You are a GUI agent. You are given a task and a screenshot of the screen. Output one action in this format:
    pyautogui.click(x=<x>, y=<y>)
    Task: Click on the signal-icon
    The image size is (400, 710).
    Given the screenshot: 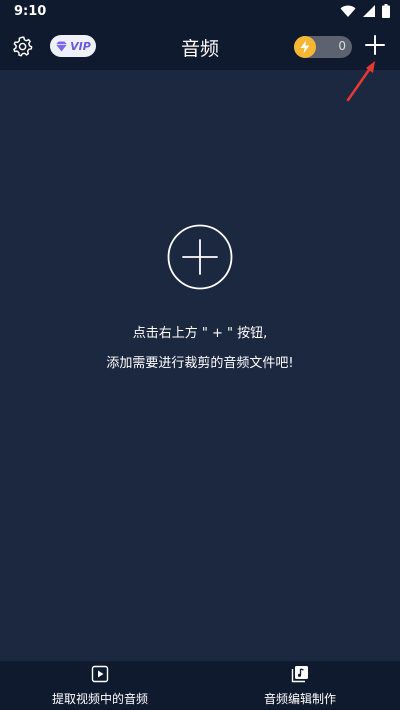 What is the action you would take?
    pyautogui.click(x=369, y=12)
    